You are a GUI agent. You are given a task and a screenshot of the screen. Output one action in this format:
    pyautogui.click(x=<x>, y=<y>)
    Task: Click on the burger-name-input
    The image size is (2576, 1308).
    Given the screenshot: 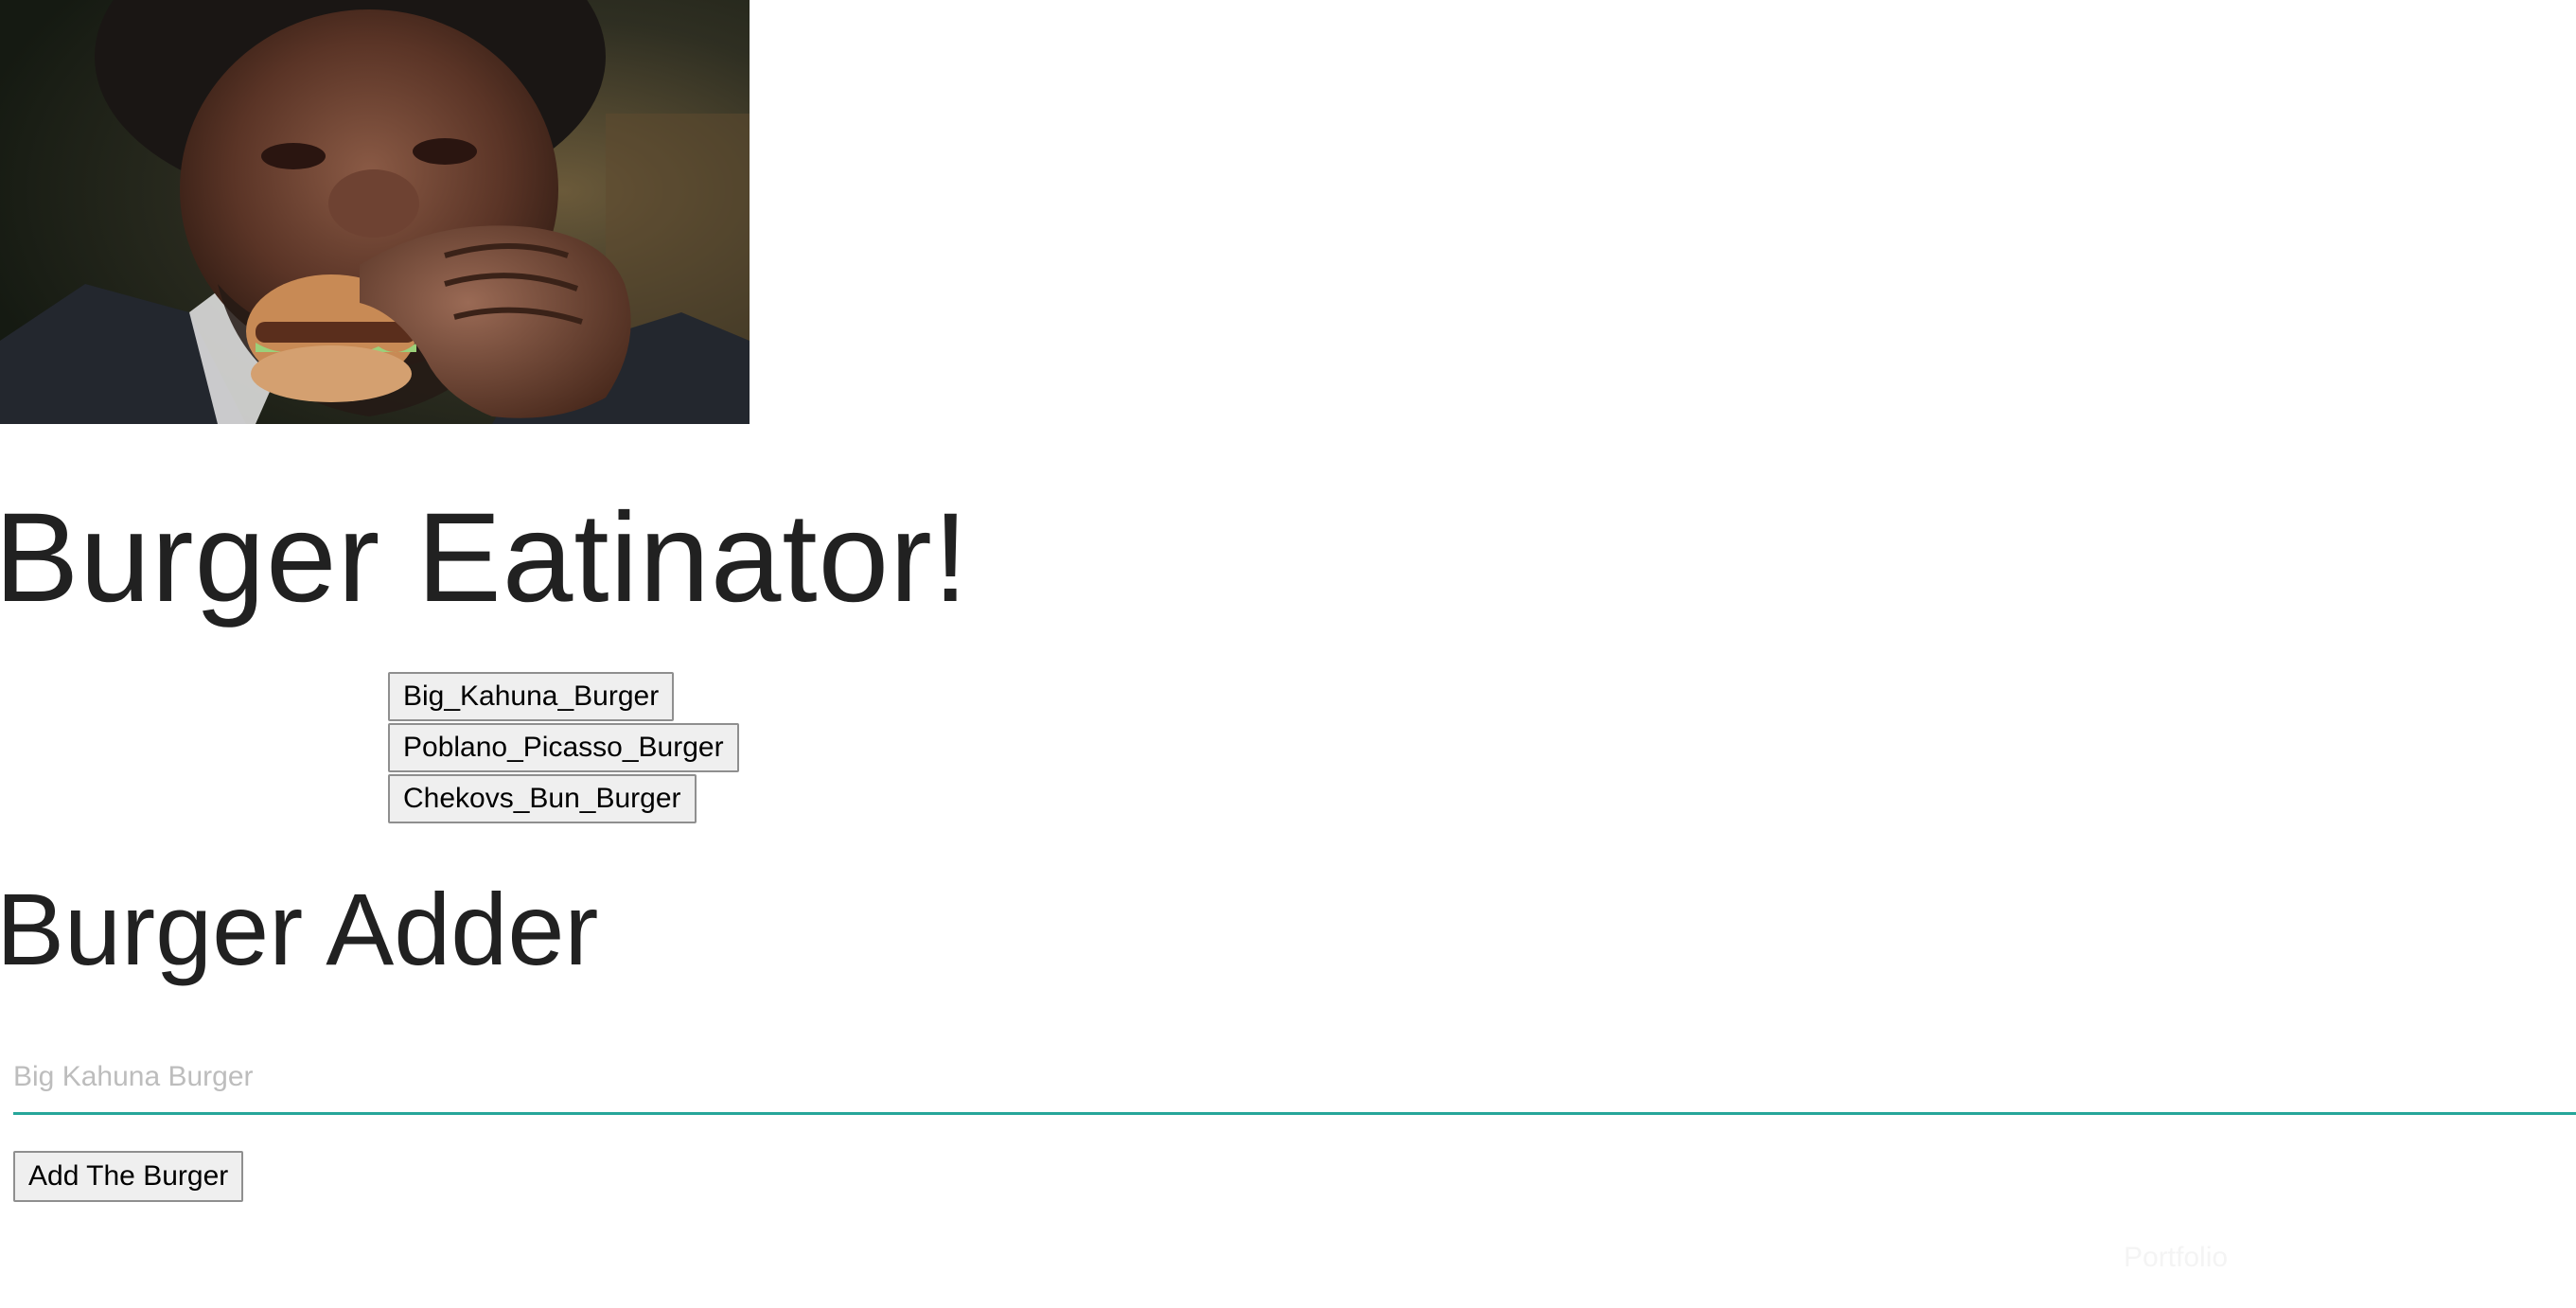 What is the action you would take?
    pyautogui.click(x=1294, y=1078)
    